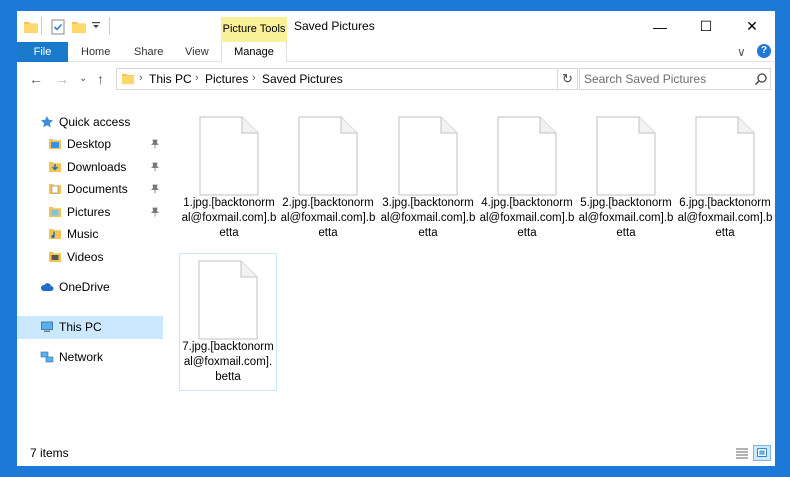 The height and width of the screenshot is (477, 790). I want to click on sidebar-item-this-pc: This PC, so click(71, 327).